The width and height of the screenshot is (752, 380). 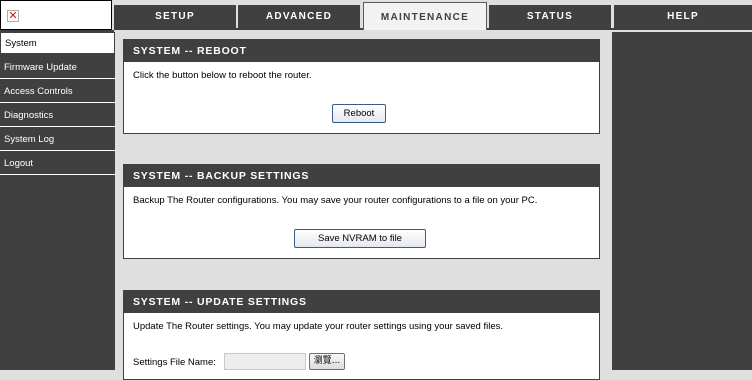 What do you see at coordinates (550, 16) in the screenshot?
I see `tab-status: STATUS` at bounding box center [550, 16].